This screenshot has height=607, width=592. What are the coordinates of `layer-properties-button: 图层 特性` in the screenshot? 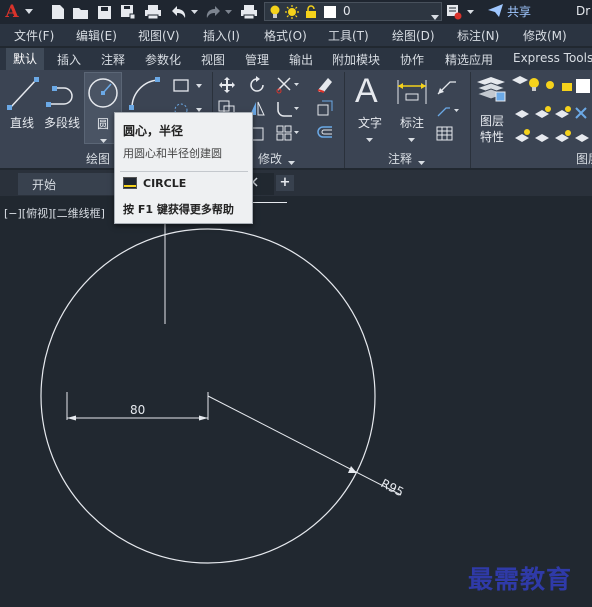 It's located at (492, 109).